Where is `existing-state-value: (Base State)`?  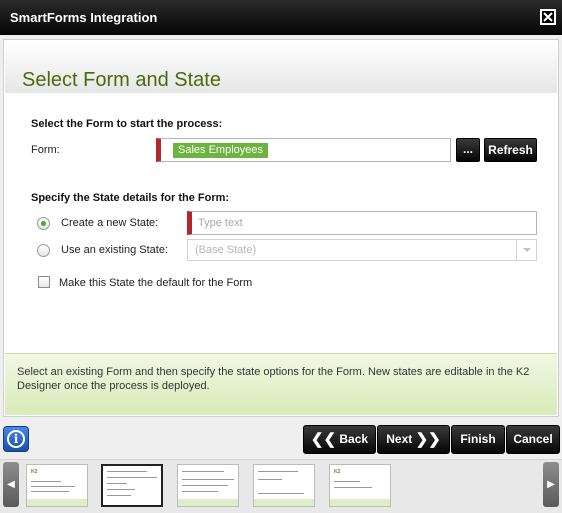
existing-state-value: (Base State) is located at coordinates (226, 250).